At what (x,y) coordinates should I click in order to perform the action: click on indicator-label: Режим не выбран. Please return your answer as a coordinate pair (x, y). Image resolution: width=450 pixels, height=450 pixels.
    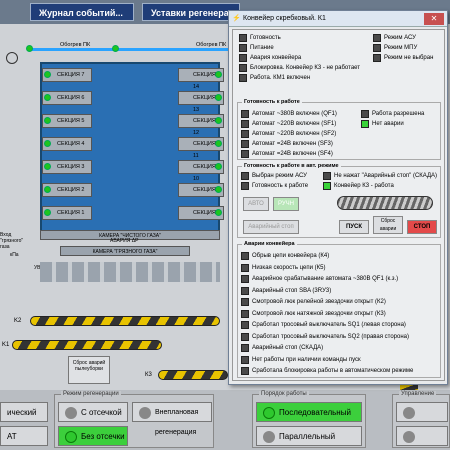
    Looking at the image, I should click on (409, 58).